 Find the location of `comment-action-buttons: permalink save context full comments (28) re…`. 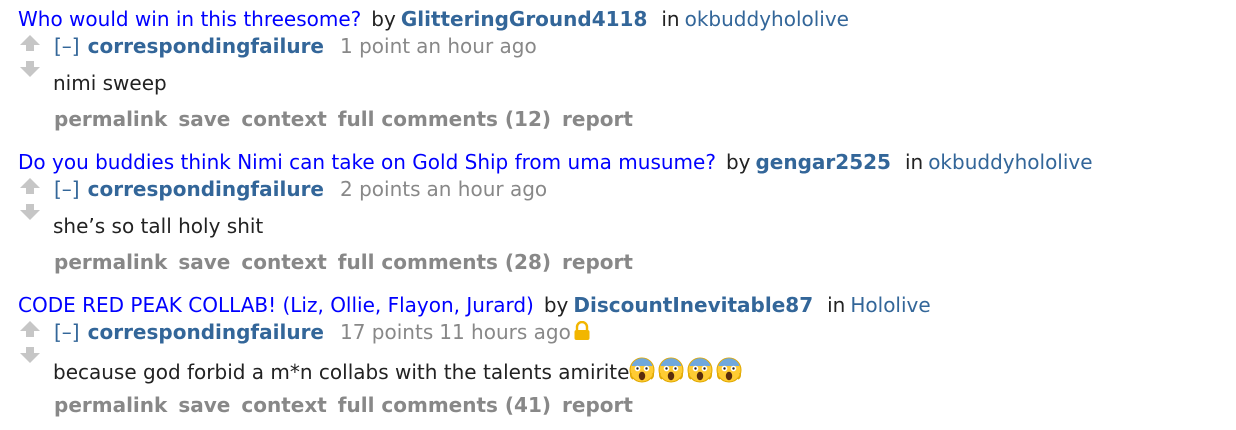

comment-action-buttons: permalink save context full comments (28) re… is located at coordinates (349, 262).